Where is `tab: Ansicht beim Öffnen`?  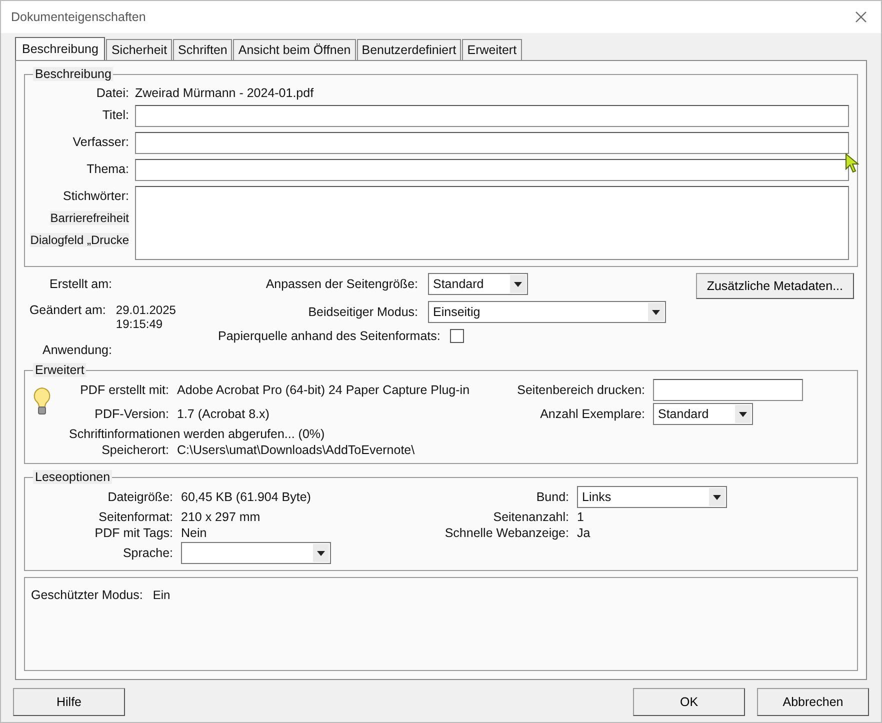 tab: Ansicht beim Öffnen is located at coordinates (294, 49).